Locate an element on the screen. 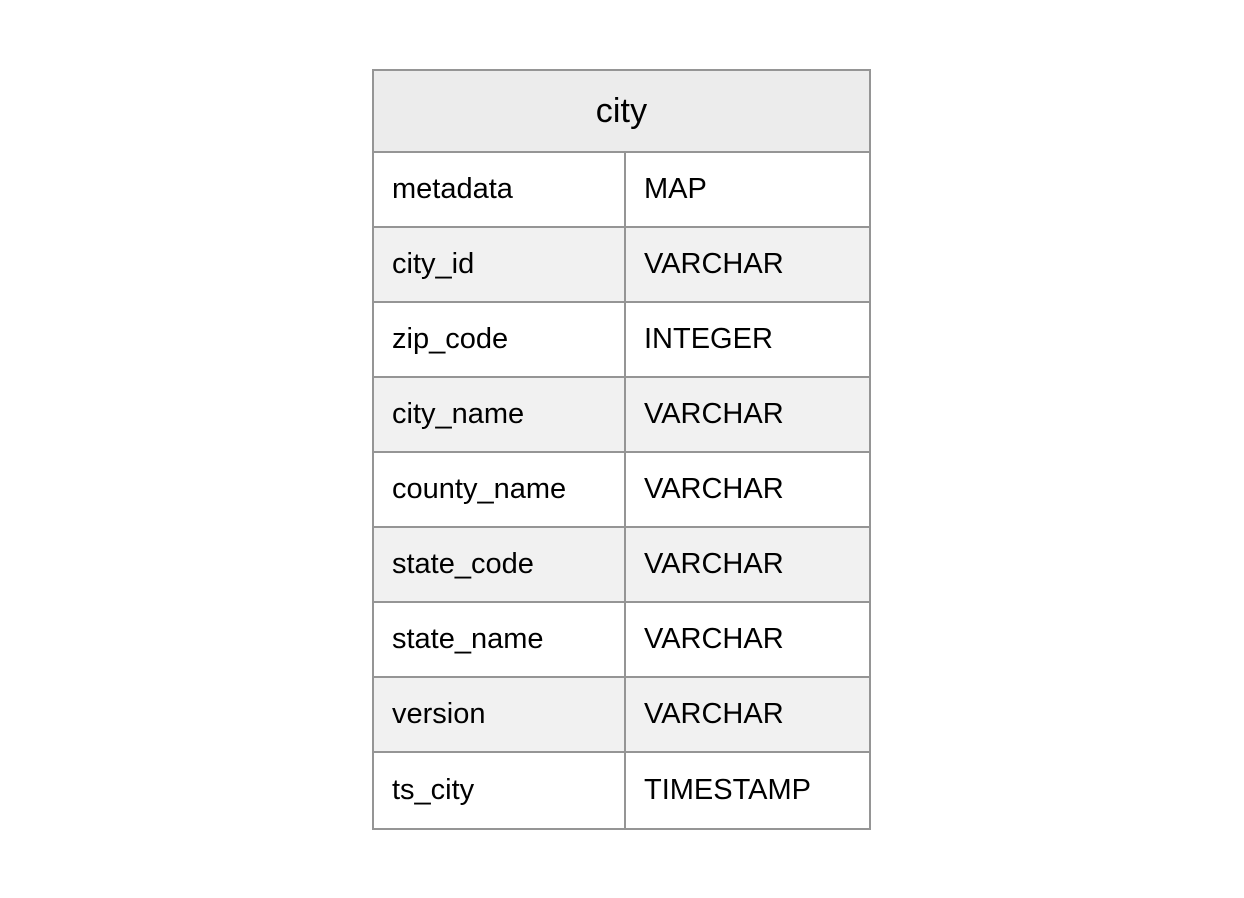  field-name-cell: county_name is located at coordinates (500, 489).